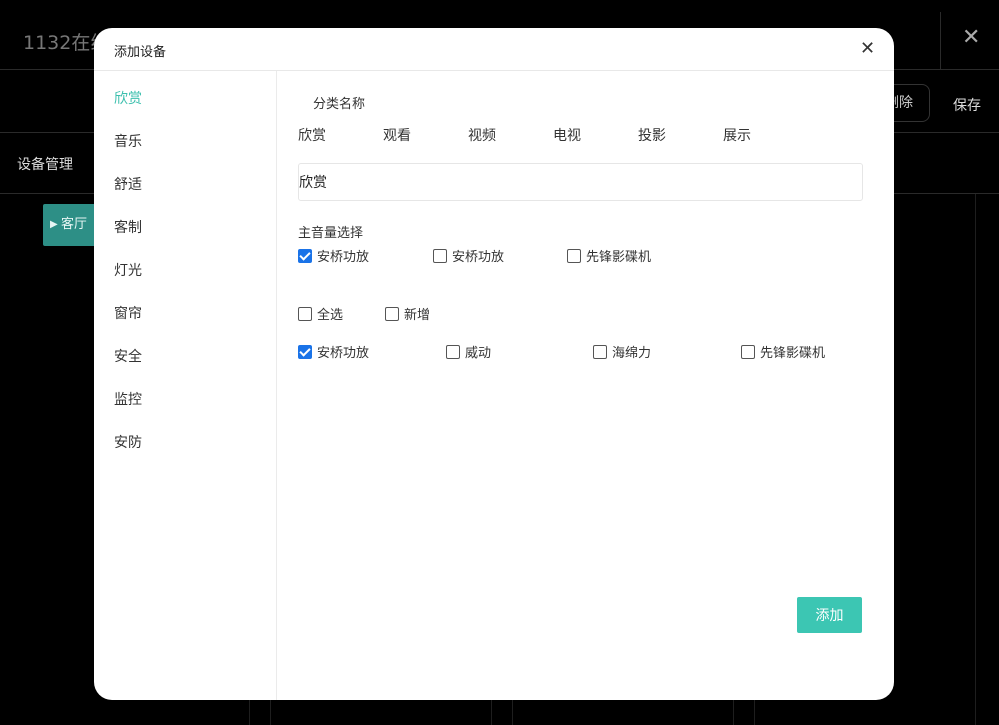 This screenshot has height=725, width=999. I want to click on main-volume-checkbox: 先锋影碟机, so click(609, 255).